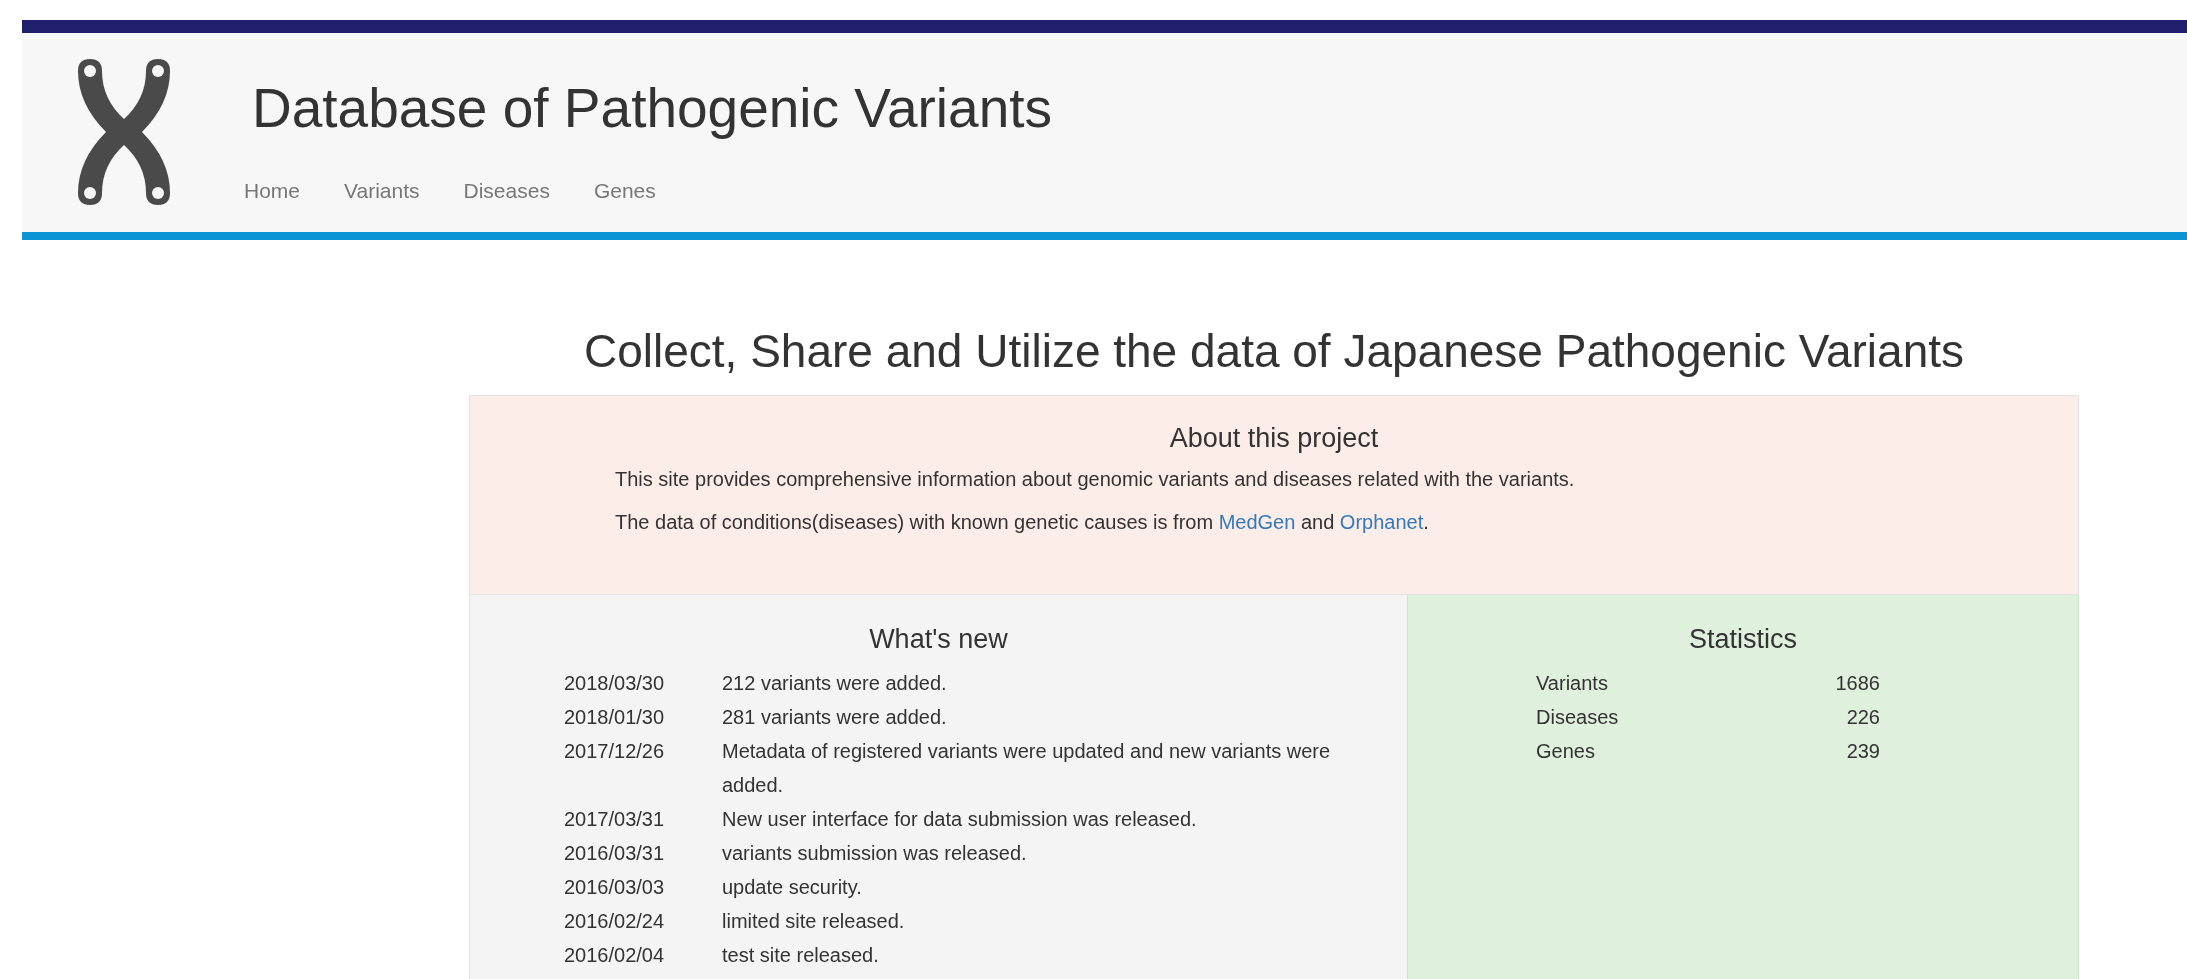 This screenshot has height=979, width=2187. I want to click on news-text: Metadata of registered variants were updated and new variants were added., so click(1027, 768).